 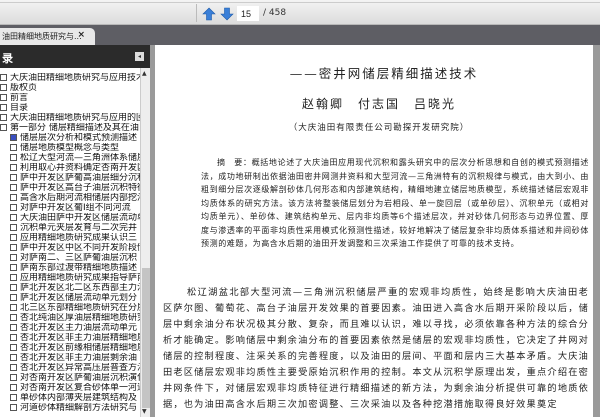 I want to click on bookmark-item: 萨北开发区北二区东西部主力油, so click(x=70, y=288).